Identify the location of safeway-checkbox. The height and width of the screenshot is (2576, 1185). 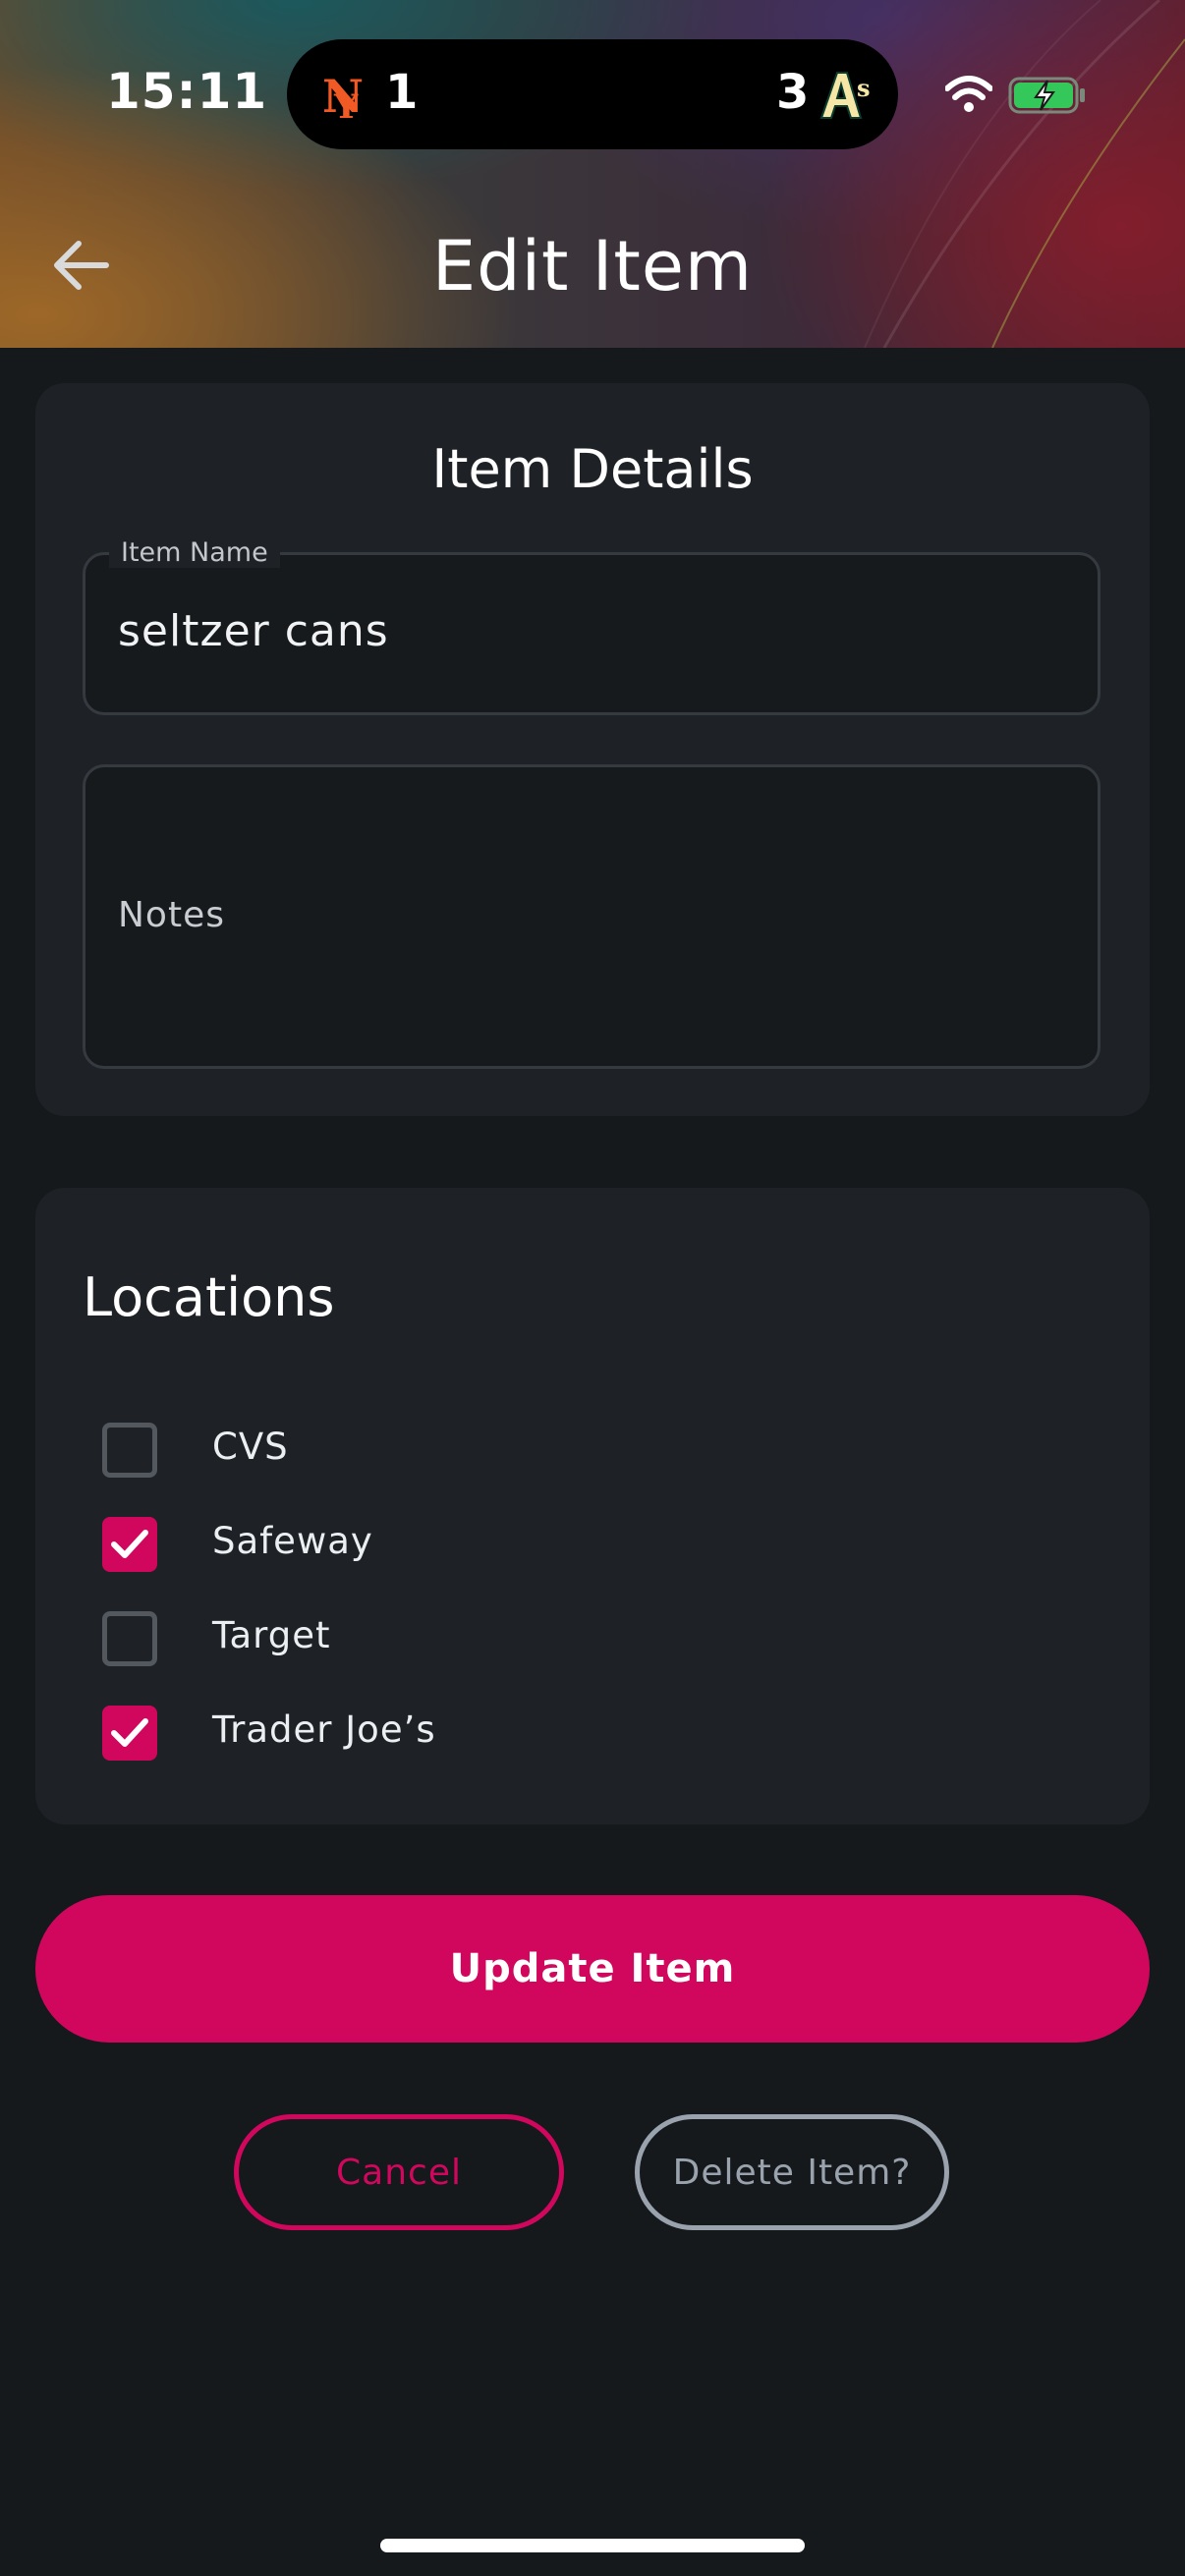
(130, 1544).